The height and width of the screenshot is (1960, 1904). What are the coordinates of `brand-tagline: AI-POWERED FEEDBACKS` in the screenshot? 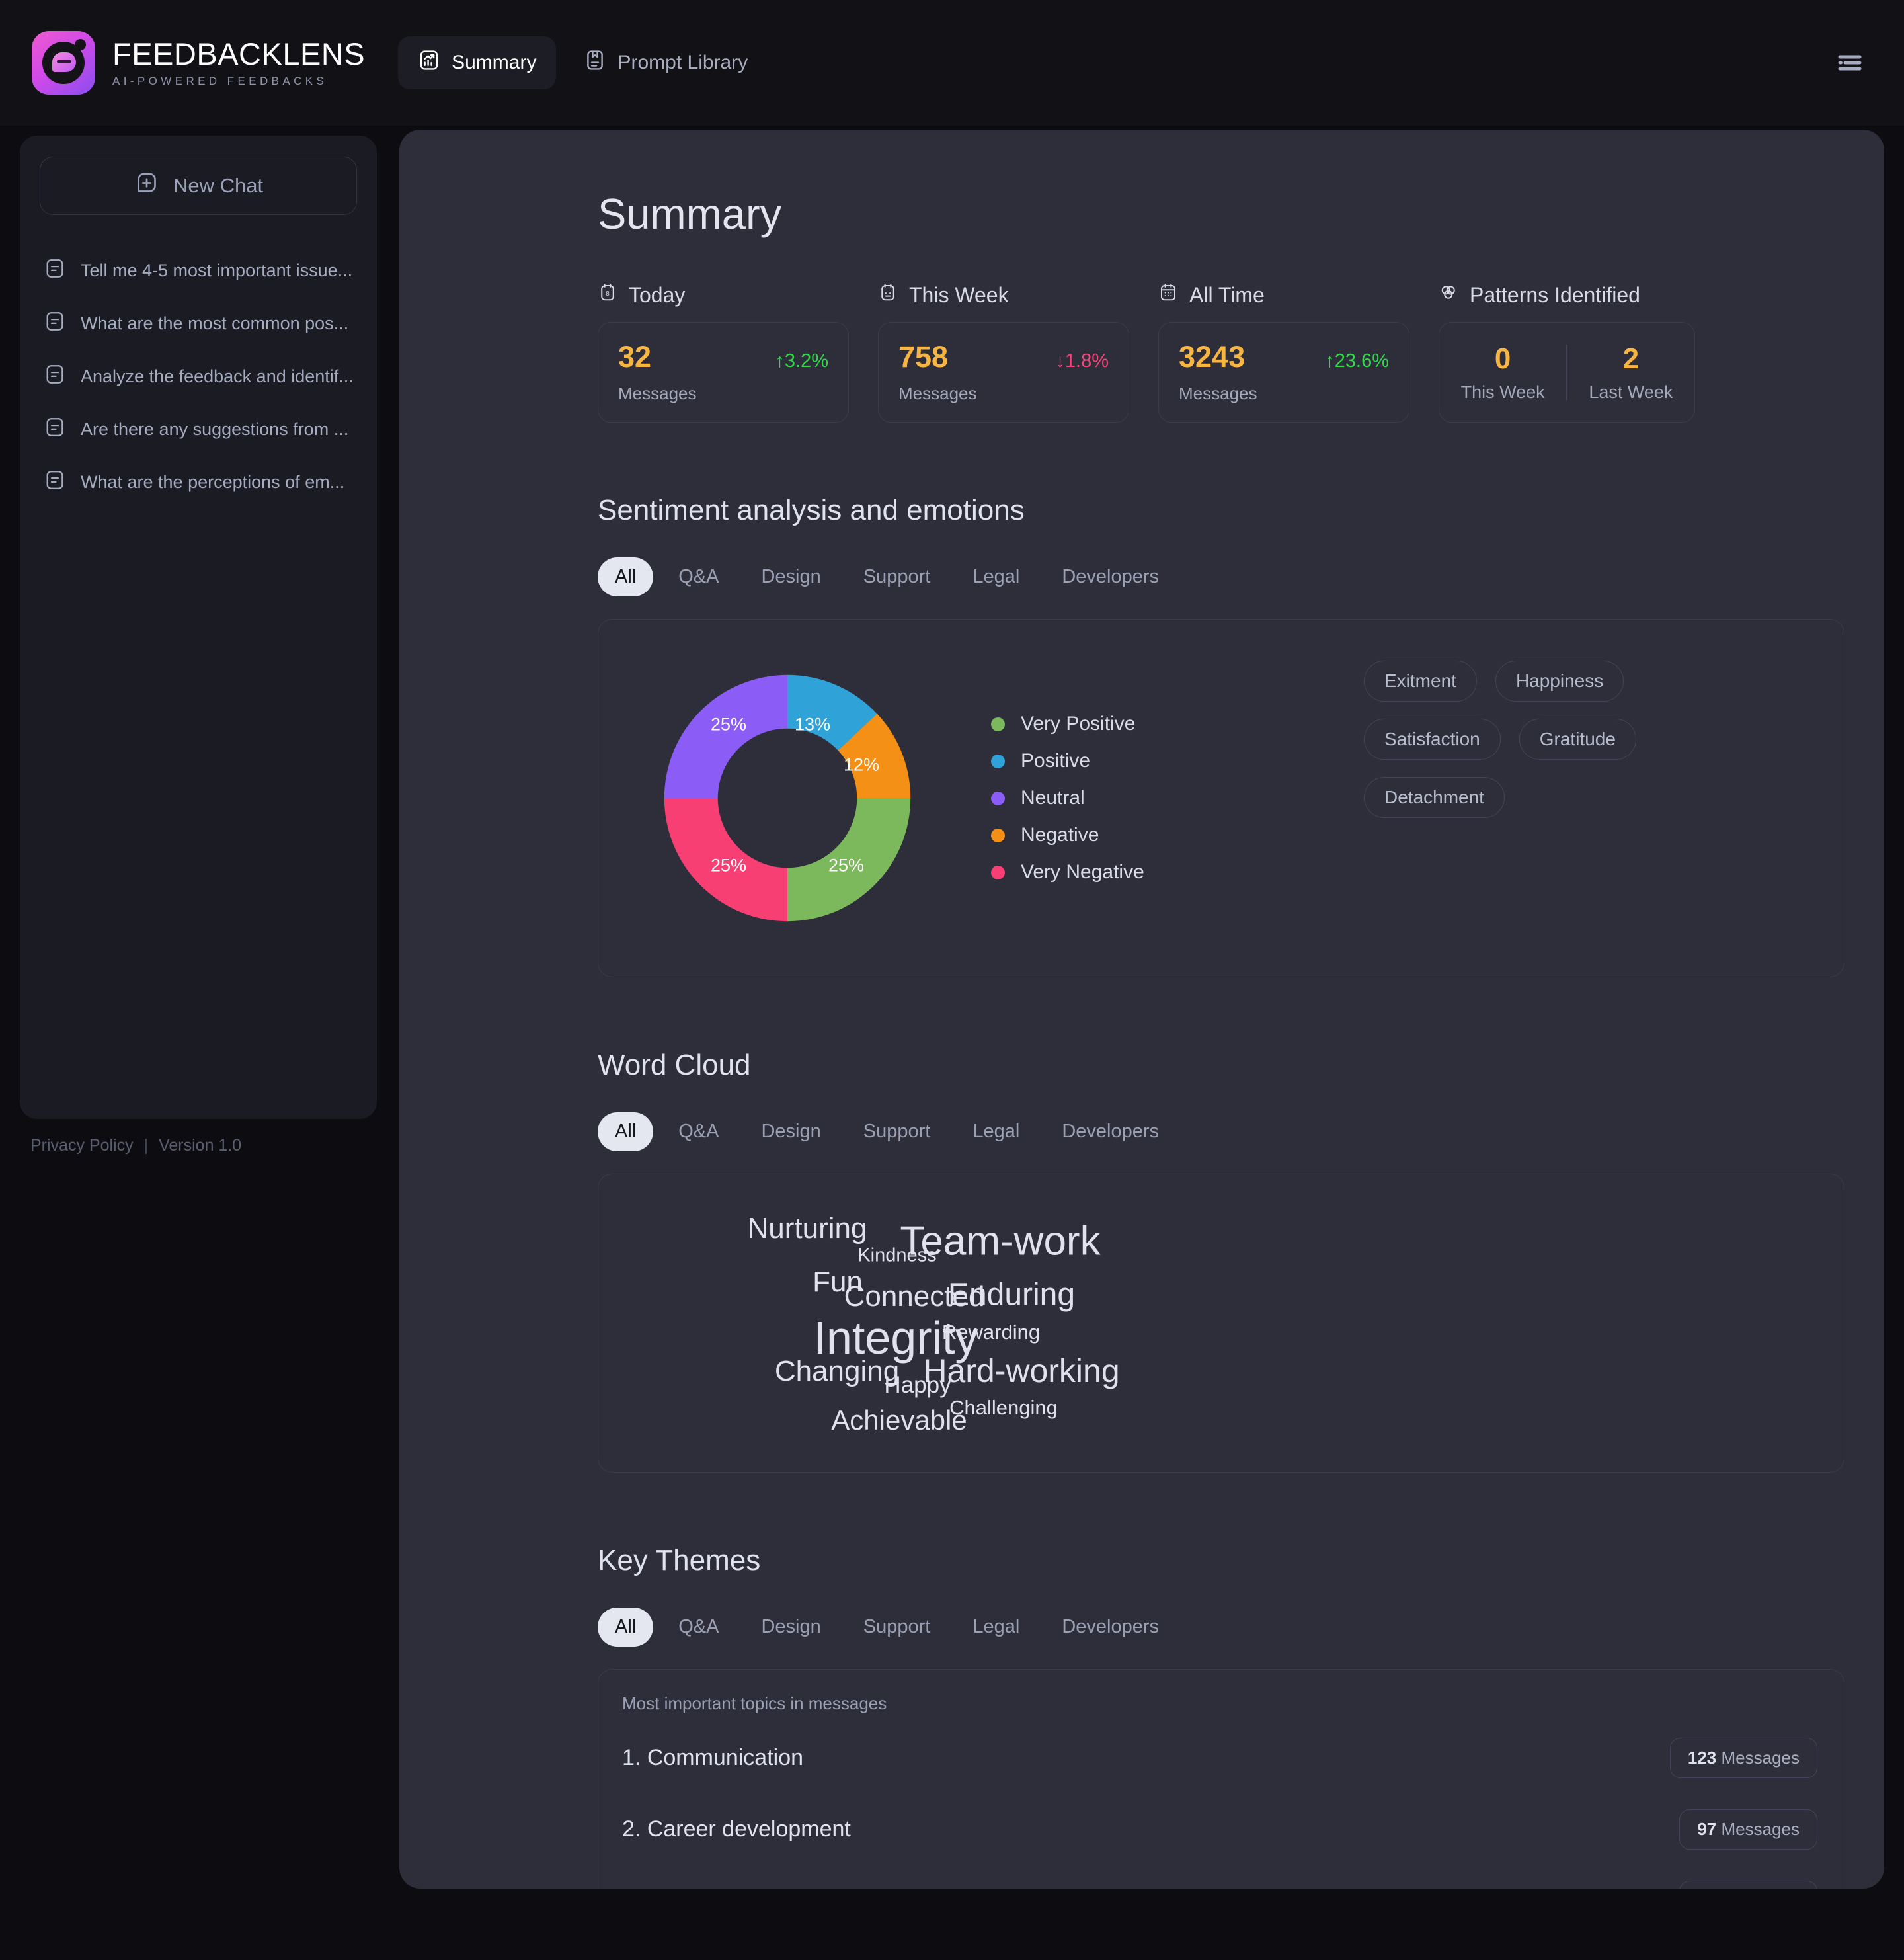 It's located at (220, 80).